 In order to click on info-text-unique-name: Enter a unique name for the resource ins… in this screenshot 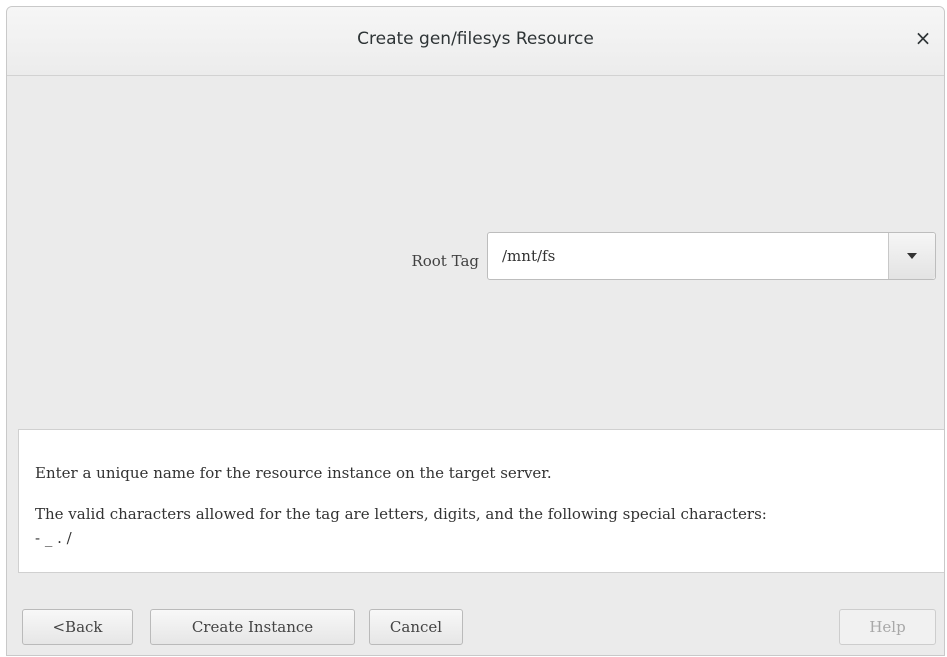, I will do `click(293, 473)`.